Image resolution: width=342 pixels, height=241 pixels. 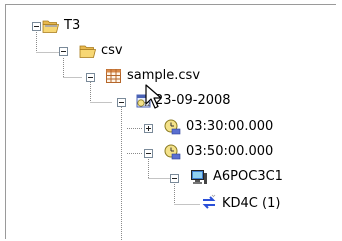 I want to click on collapse-toggle-t3, so click(x=36, y=26).